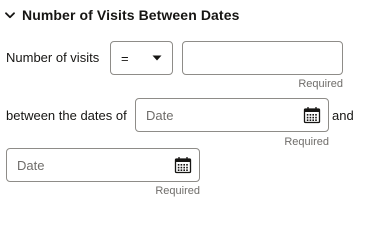  I want to click on section-header-toggle: Number of Visits Between Dates, so click(121, 15).